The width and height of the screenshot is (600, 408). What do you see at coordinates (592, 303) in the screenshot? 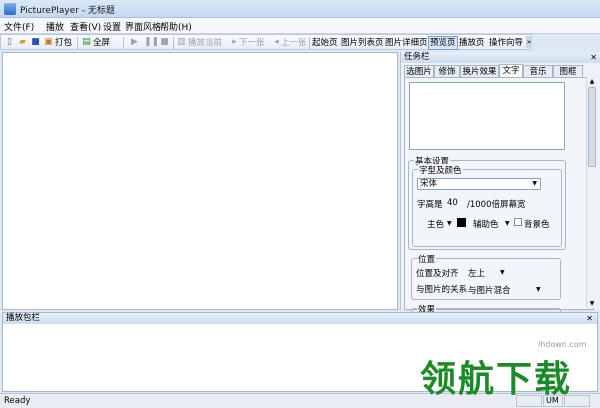
I see `scroll-down-icon: ▼` at bounding box center [592, 303].